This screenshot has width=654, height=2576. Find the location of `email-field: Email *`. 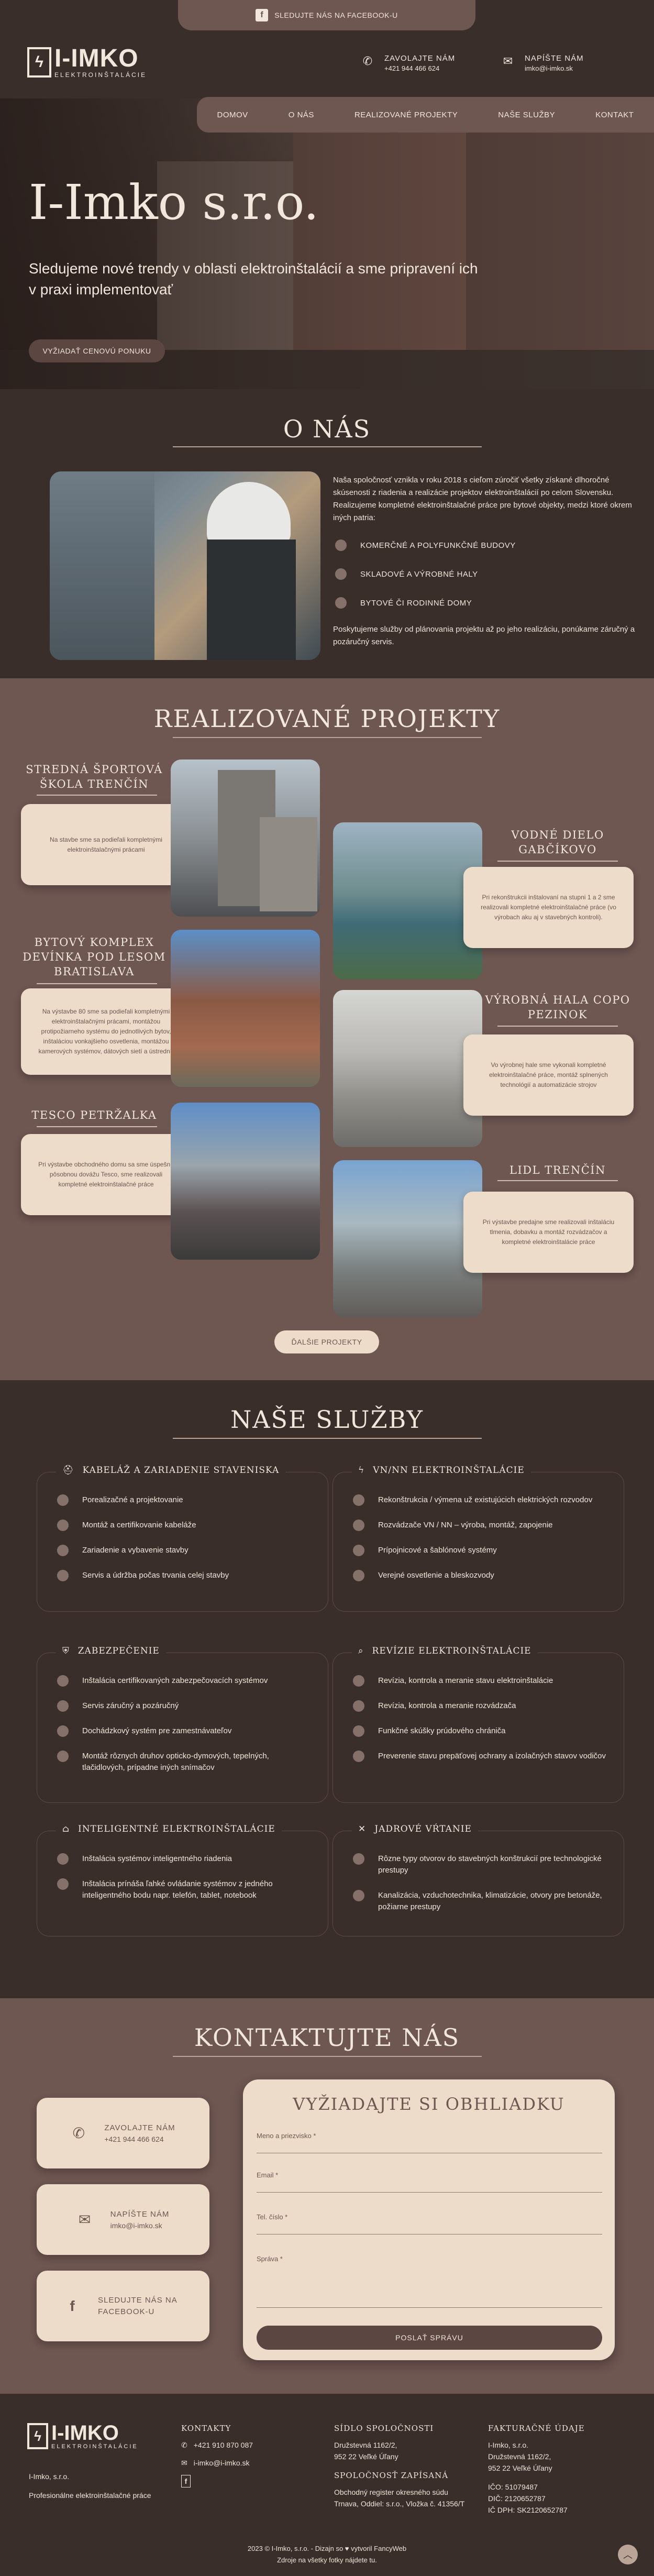

email-field: Email * is located at coordinates (429, 2182).